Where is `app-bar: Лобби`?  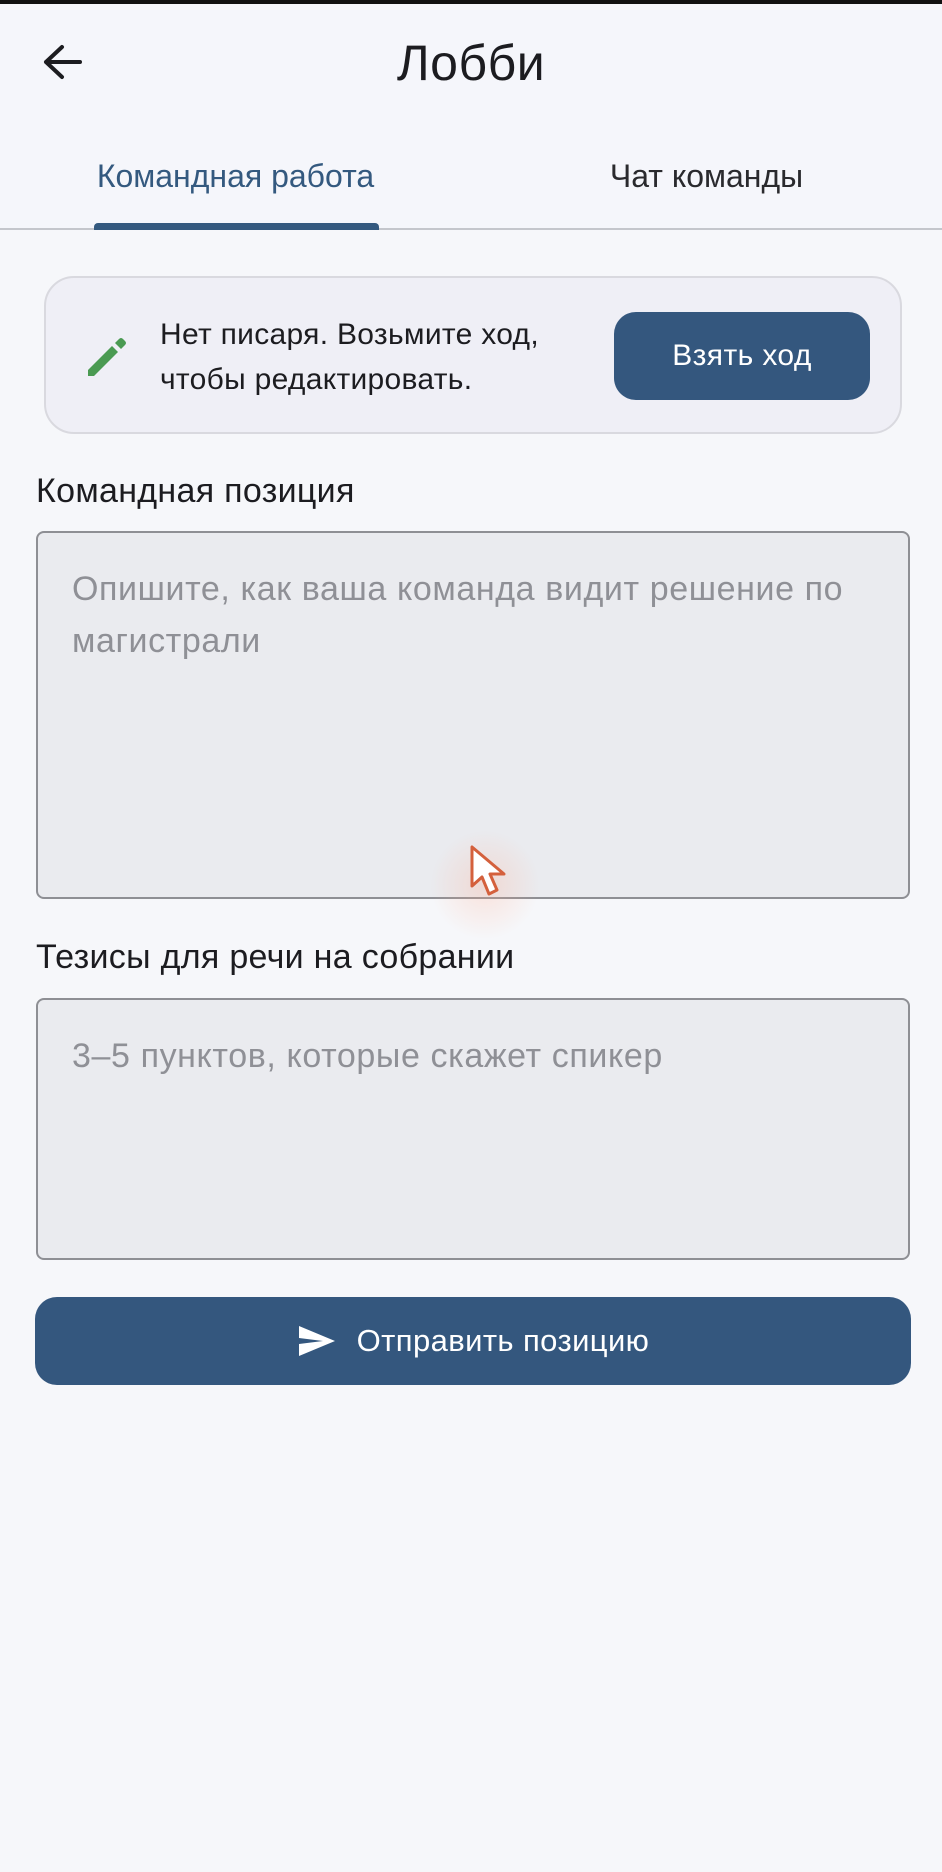
app-bar: Лобби is located at coordinates (471, 63).